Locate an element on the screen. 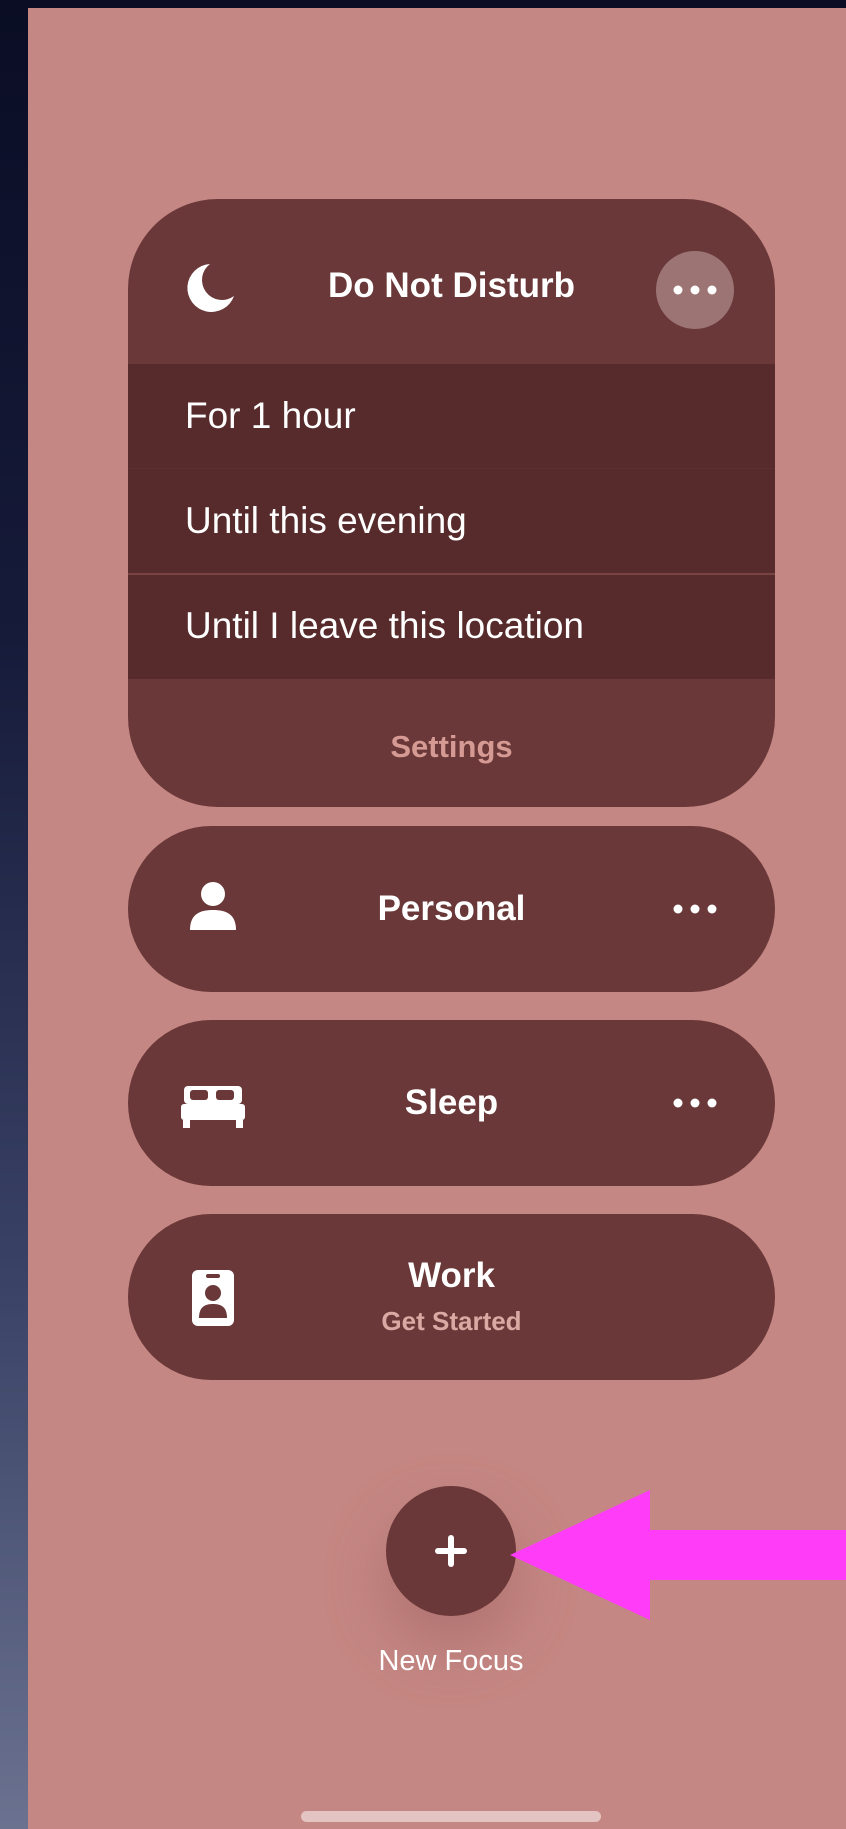 This screenshot has width=846, height=1829. sleep-more-button is located at coordinates (695, 1103).